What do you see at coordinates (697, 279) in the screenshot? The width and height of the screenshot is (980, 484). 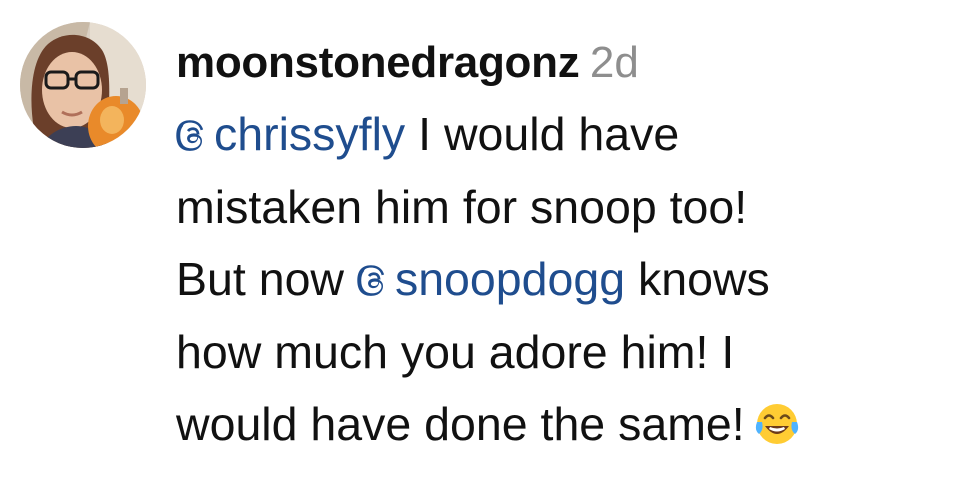 I see `comment-text-3b: knows` at bounding box center [697, 279].